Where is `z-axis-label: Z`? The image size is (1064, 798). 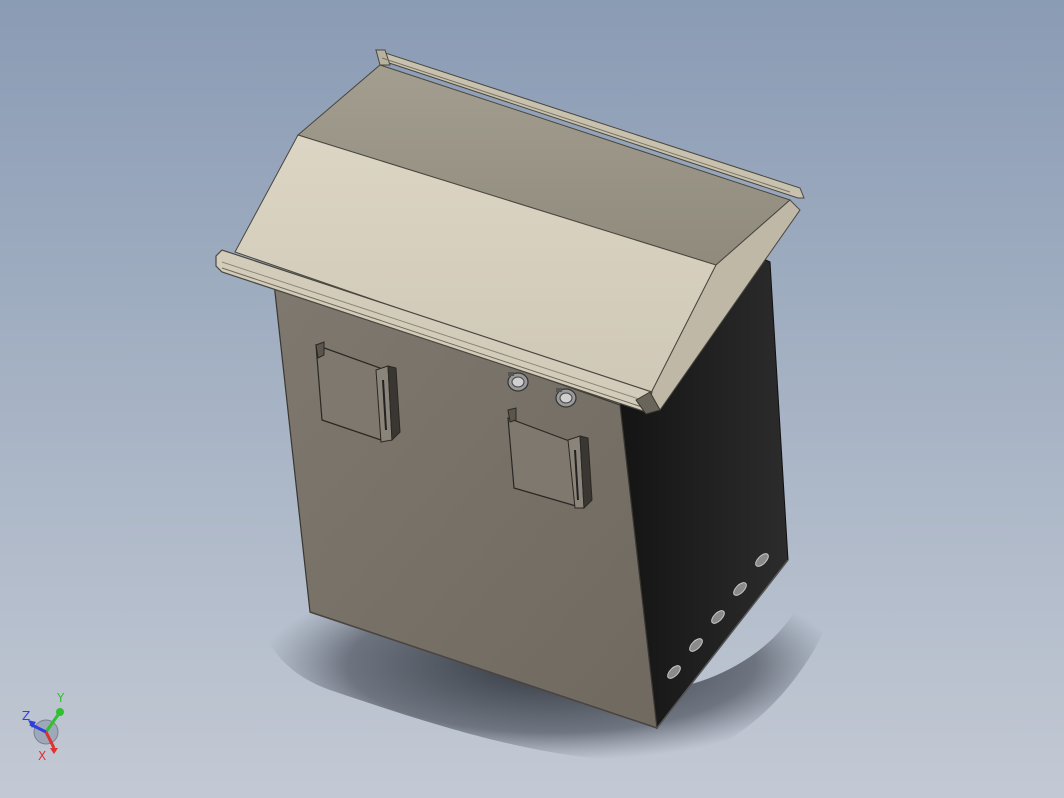
z-axis-label: Z is located at coordinates (26, 716).